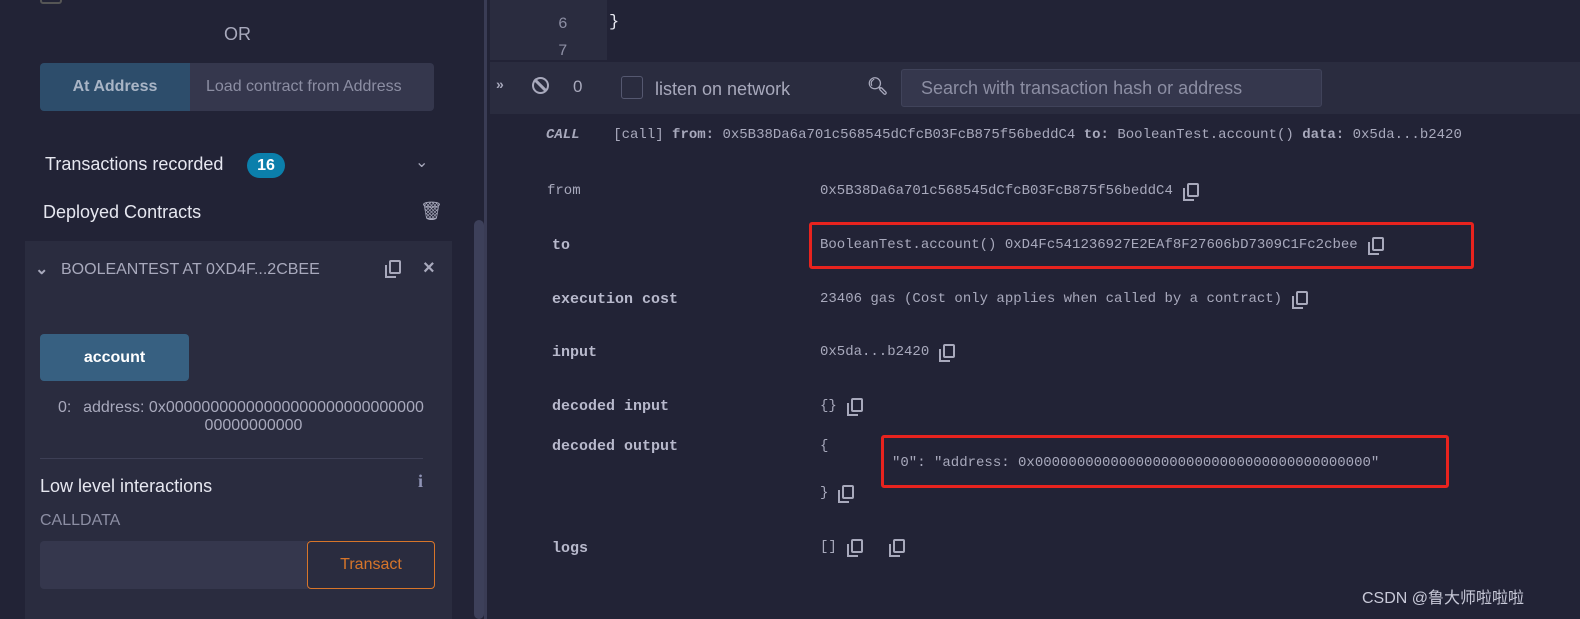  What do you see at coordinates (561, 245) in the screenshot?
I see `to-label: to` at bounding box center [561, 245].